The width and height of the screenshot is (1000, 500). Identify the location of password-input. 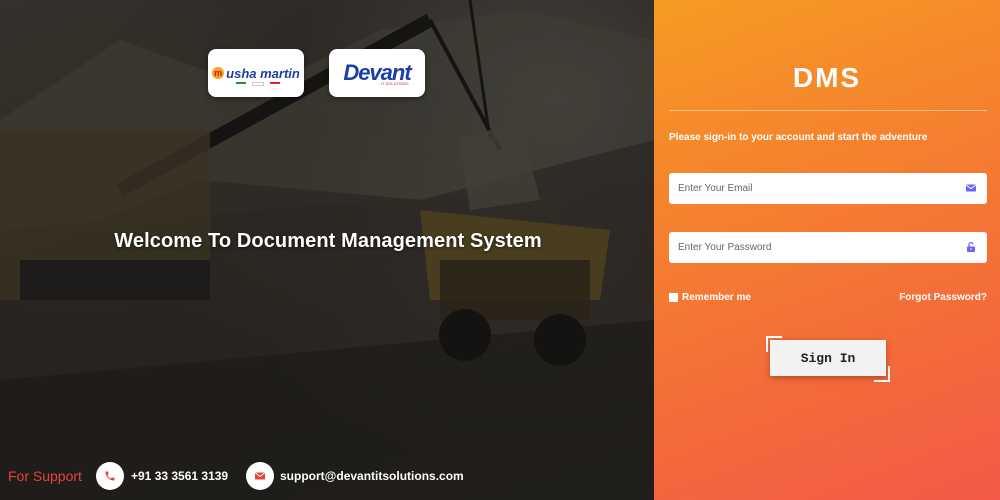
(808, 247).